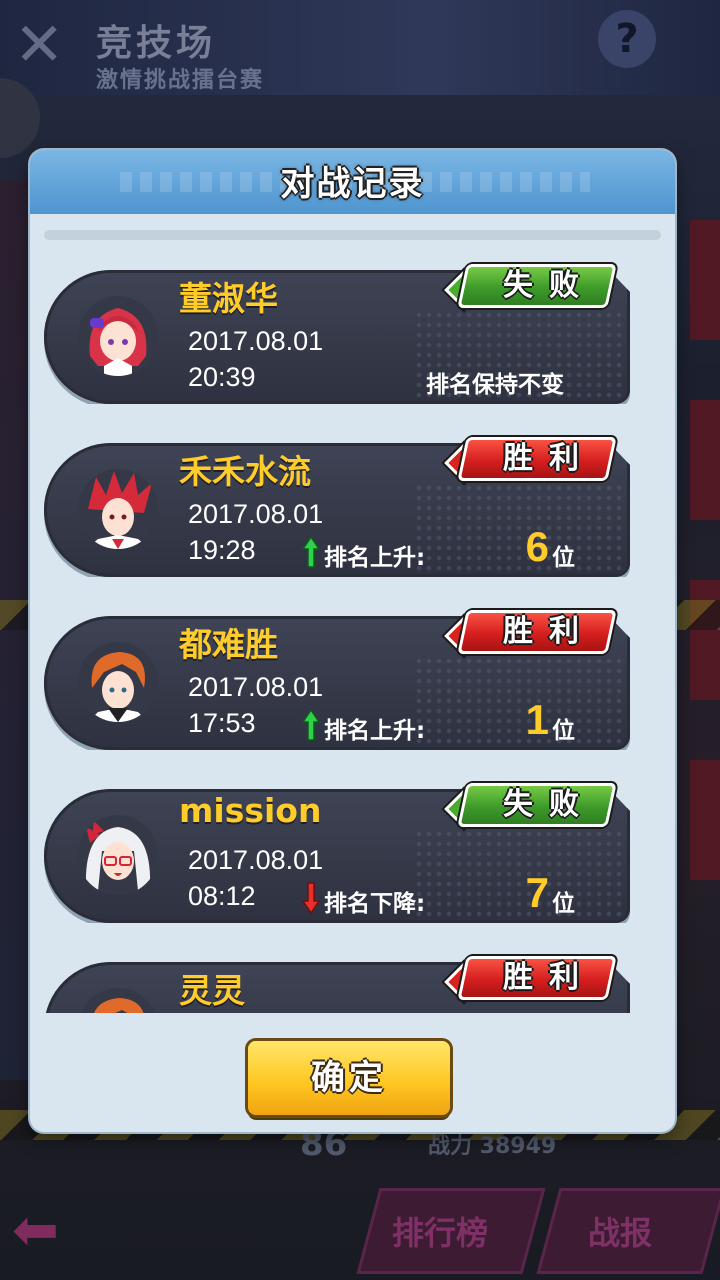  I want to click on opponent-name: 禾禾水流, so click(245, 471).